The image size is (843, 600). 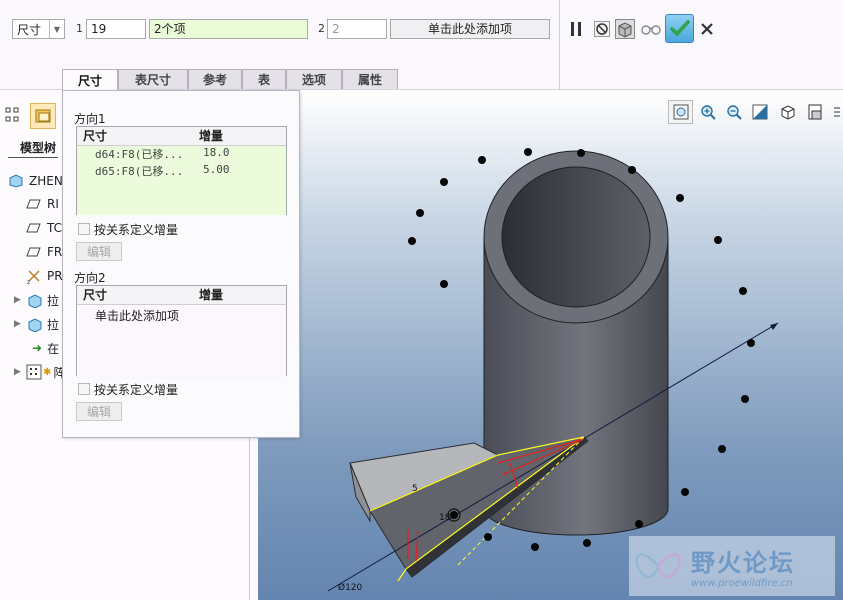 What do you see at coordinates (228, 29) in the screenshot?
I see `direction1-collector: 2个项` at bounding box center [228, 29].